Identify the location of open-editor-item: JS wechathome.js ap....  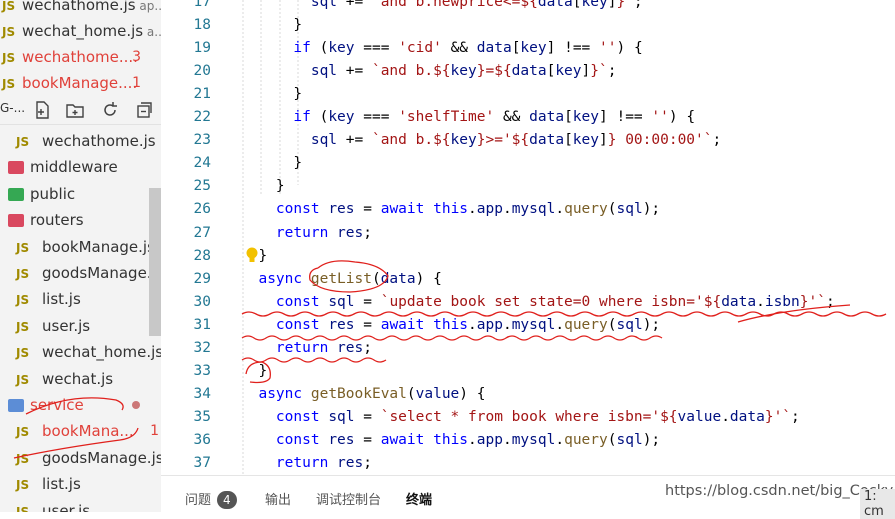
(80, 9).